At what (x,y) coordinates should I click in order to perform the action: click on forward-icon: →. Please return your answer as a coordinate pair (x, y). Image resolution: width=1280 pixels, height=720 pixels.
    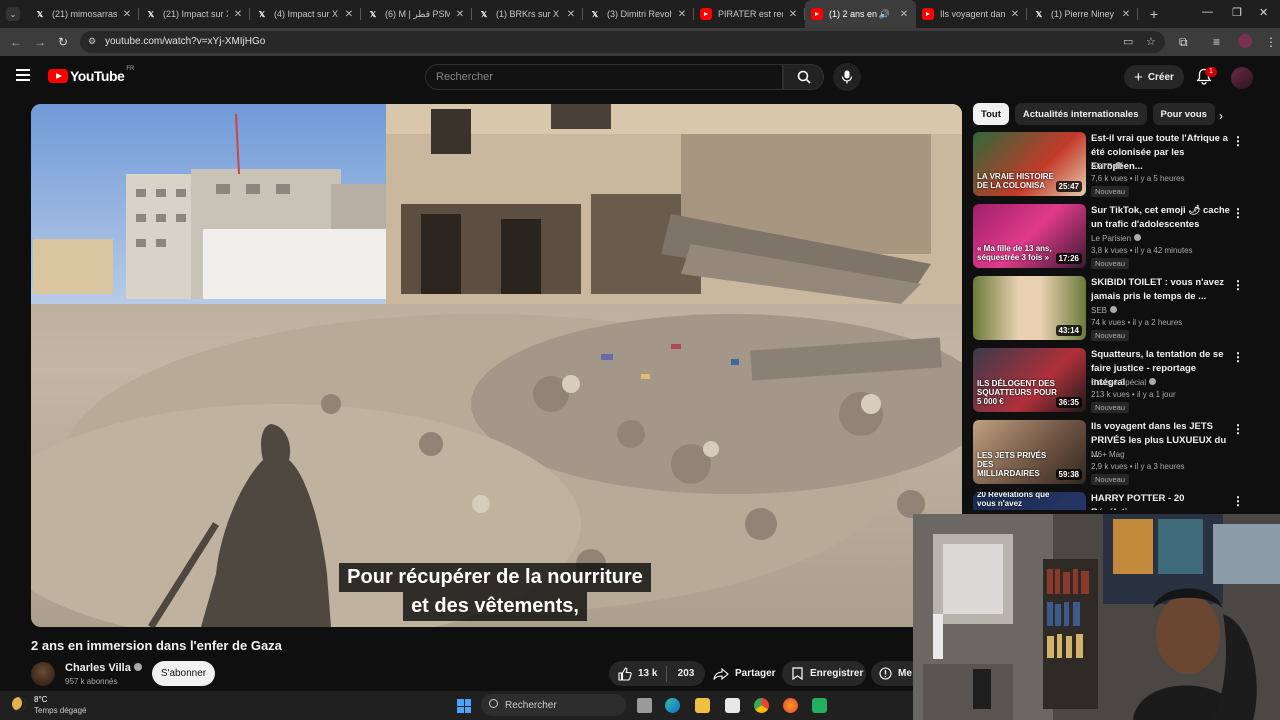
    Looking at the image, I should click on (40, 42).